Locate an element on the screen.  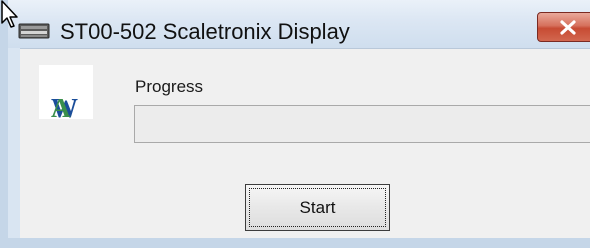
start-button-label: Start is located at coordinates (317, 207).